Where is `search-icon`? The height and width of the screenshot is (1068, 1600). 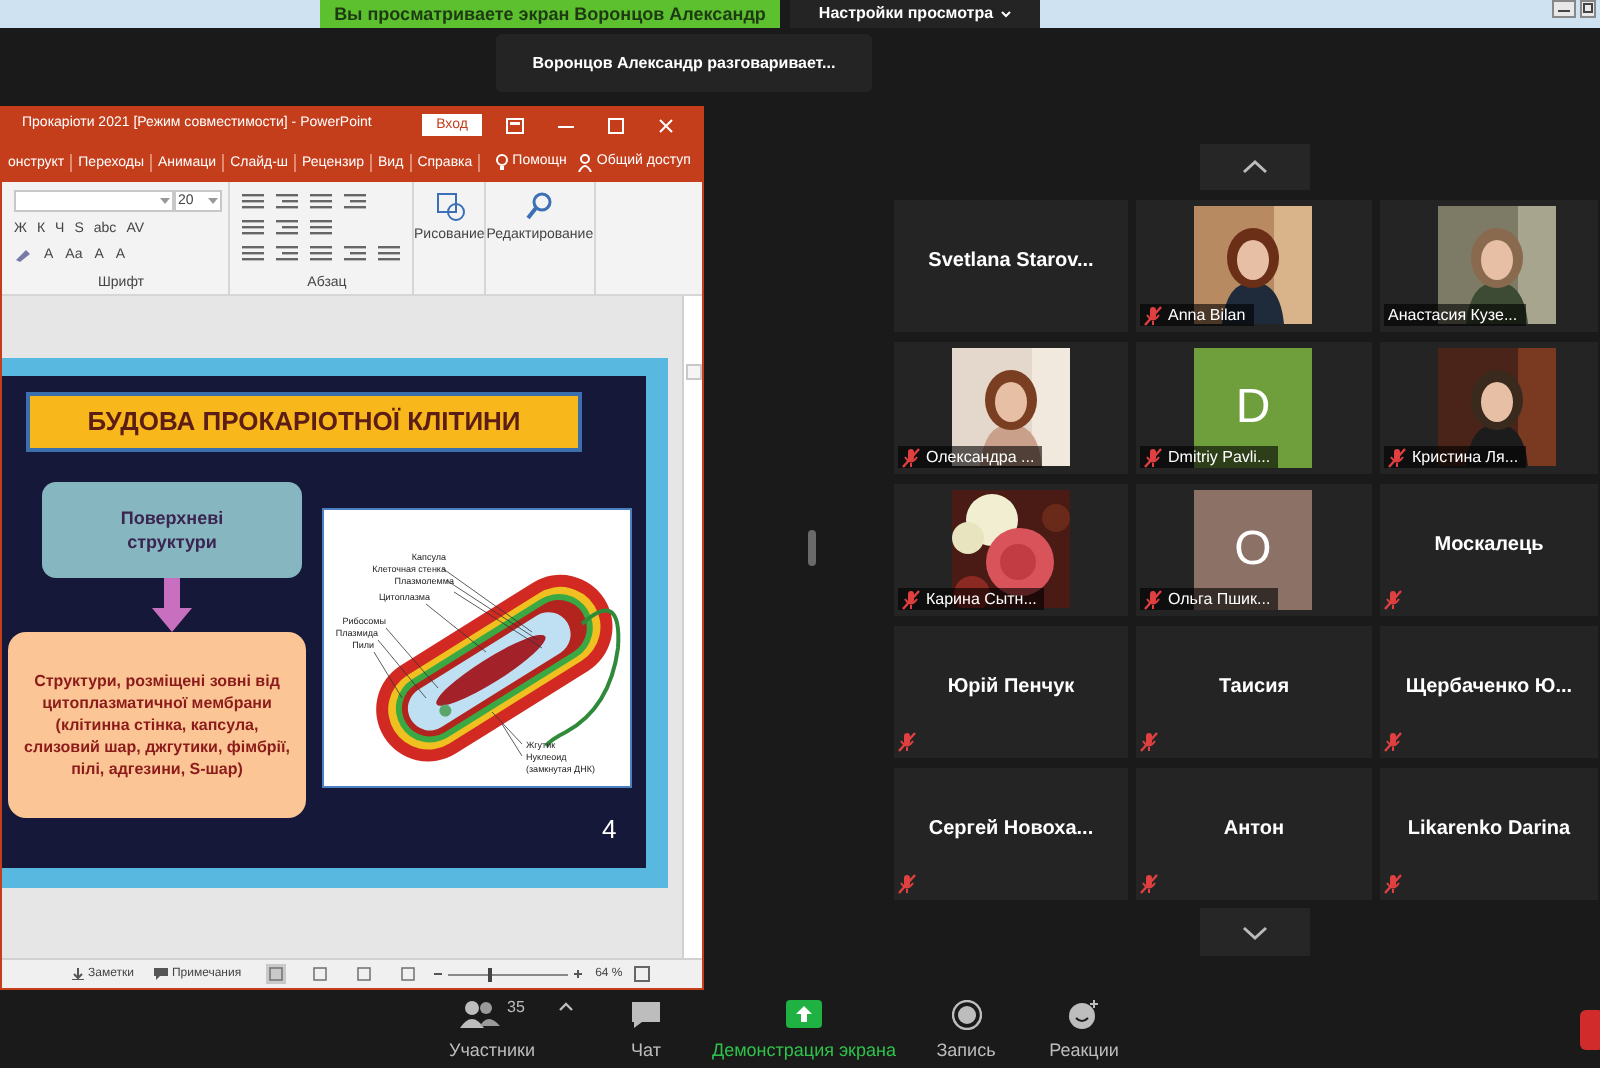
search-icon is located at coordinates (539, 206).